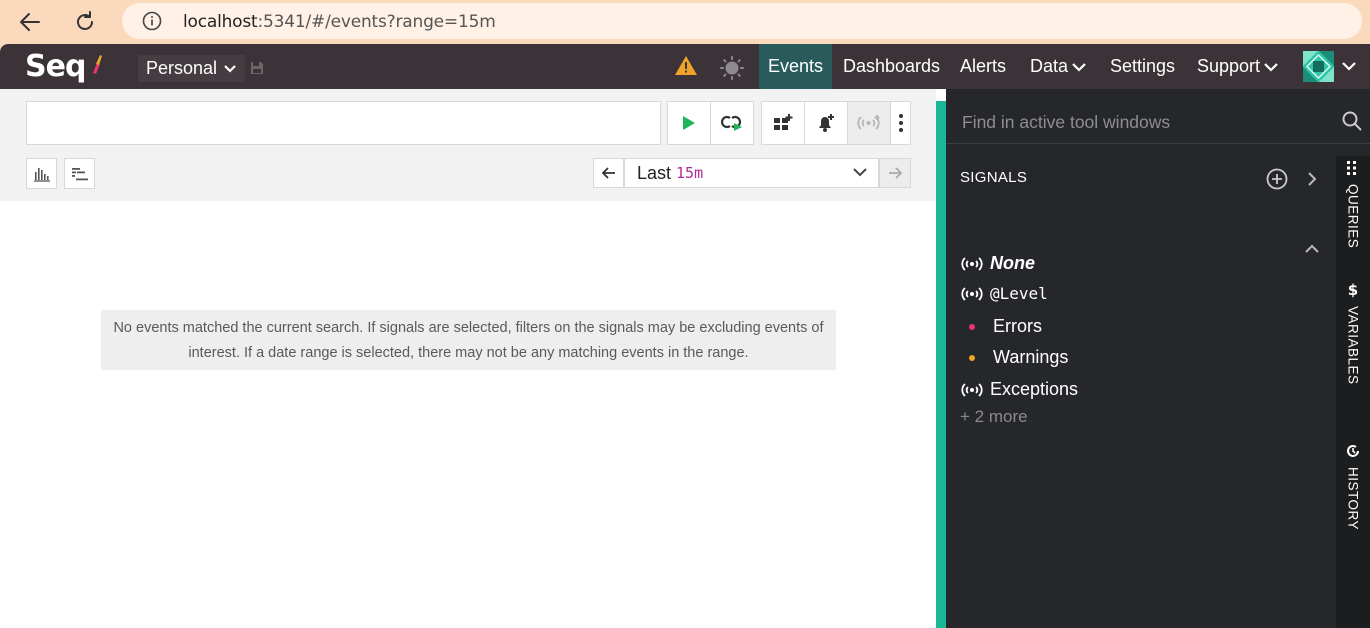  What do you see at coordinates (796, 66) in the screenshot?
I see `nav-events: Events` at bounding box center [796, 66].